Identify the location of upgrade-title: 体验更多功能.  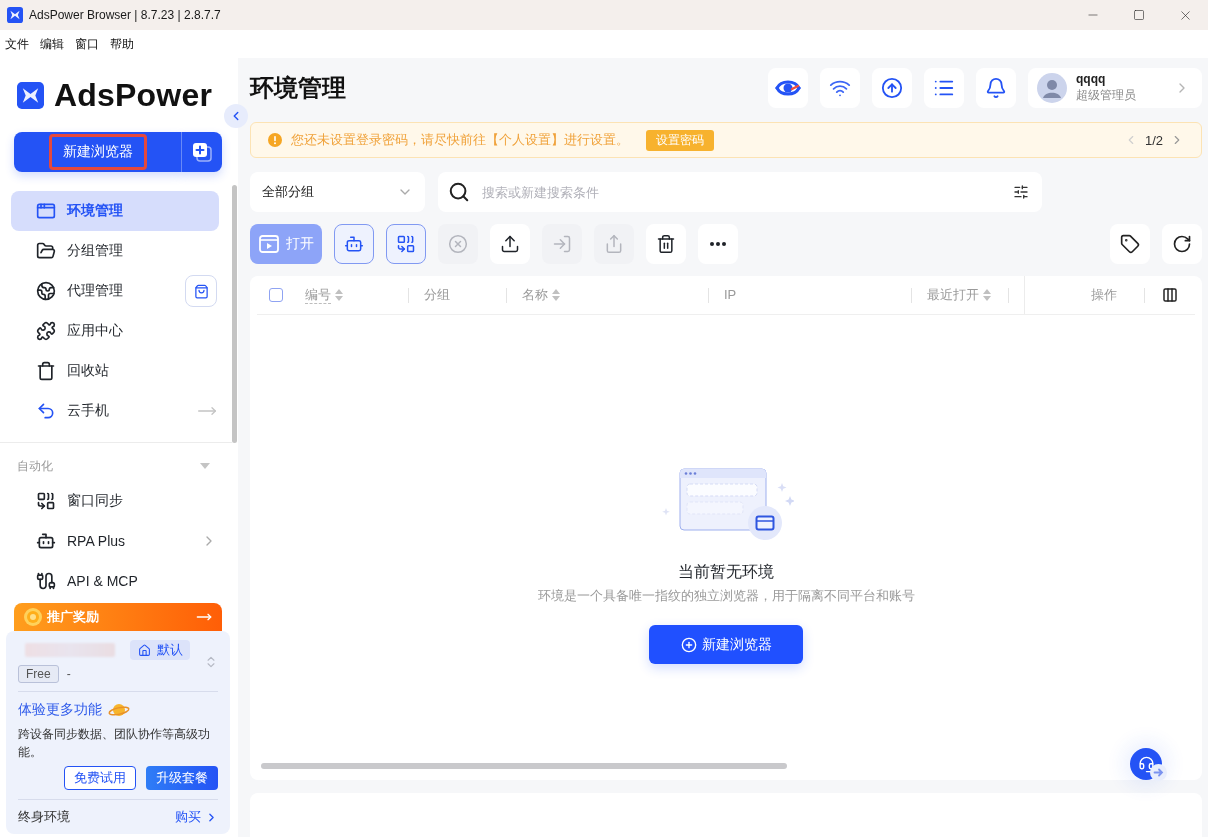
(60, 710).